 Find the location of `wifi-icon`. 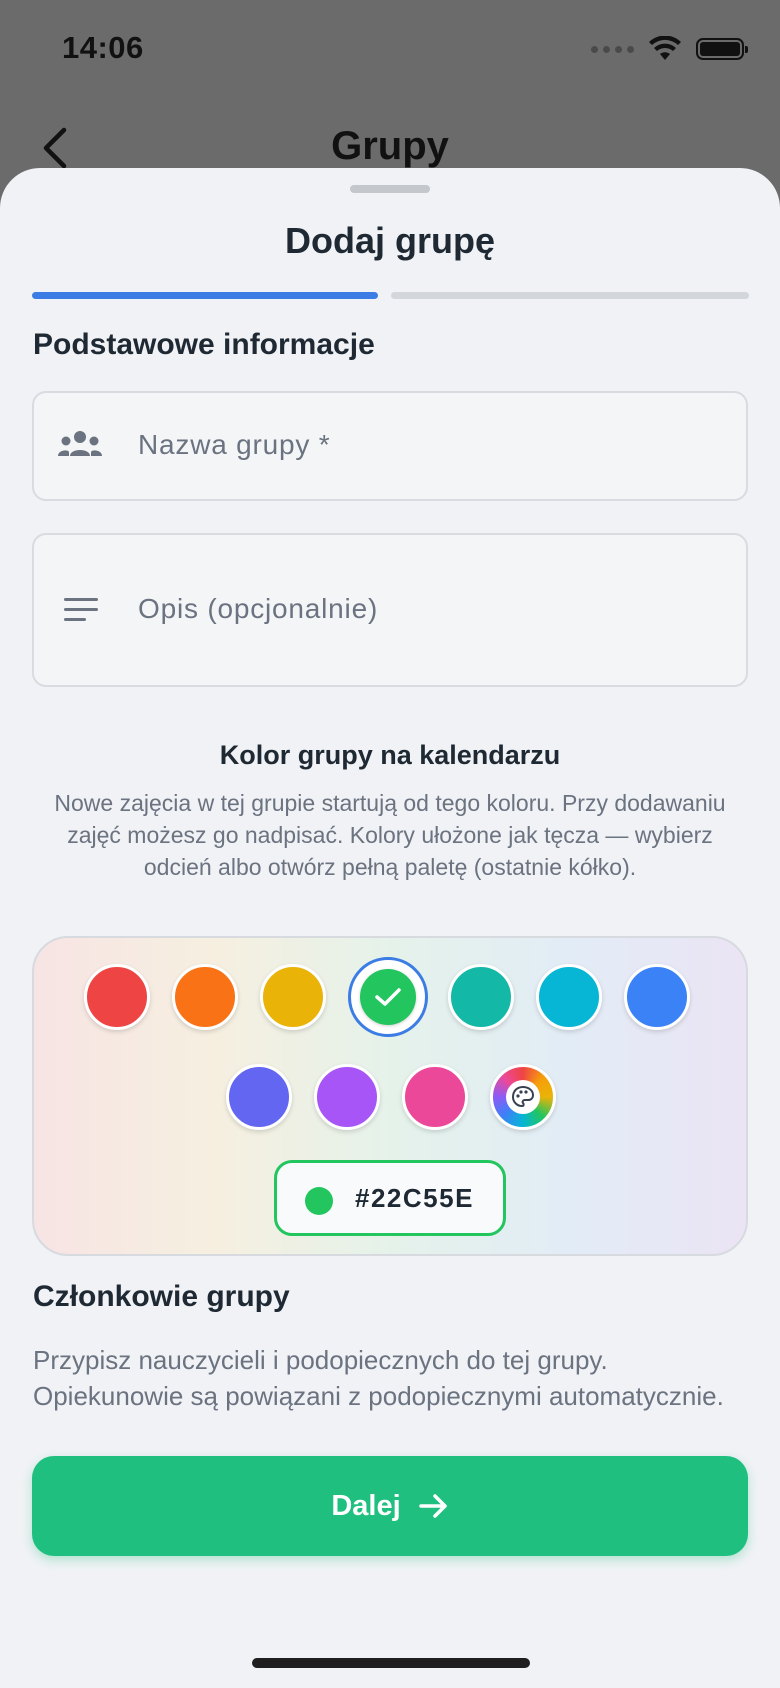

wifi-icon is located at coordinates (665, 48).